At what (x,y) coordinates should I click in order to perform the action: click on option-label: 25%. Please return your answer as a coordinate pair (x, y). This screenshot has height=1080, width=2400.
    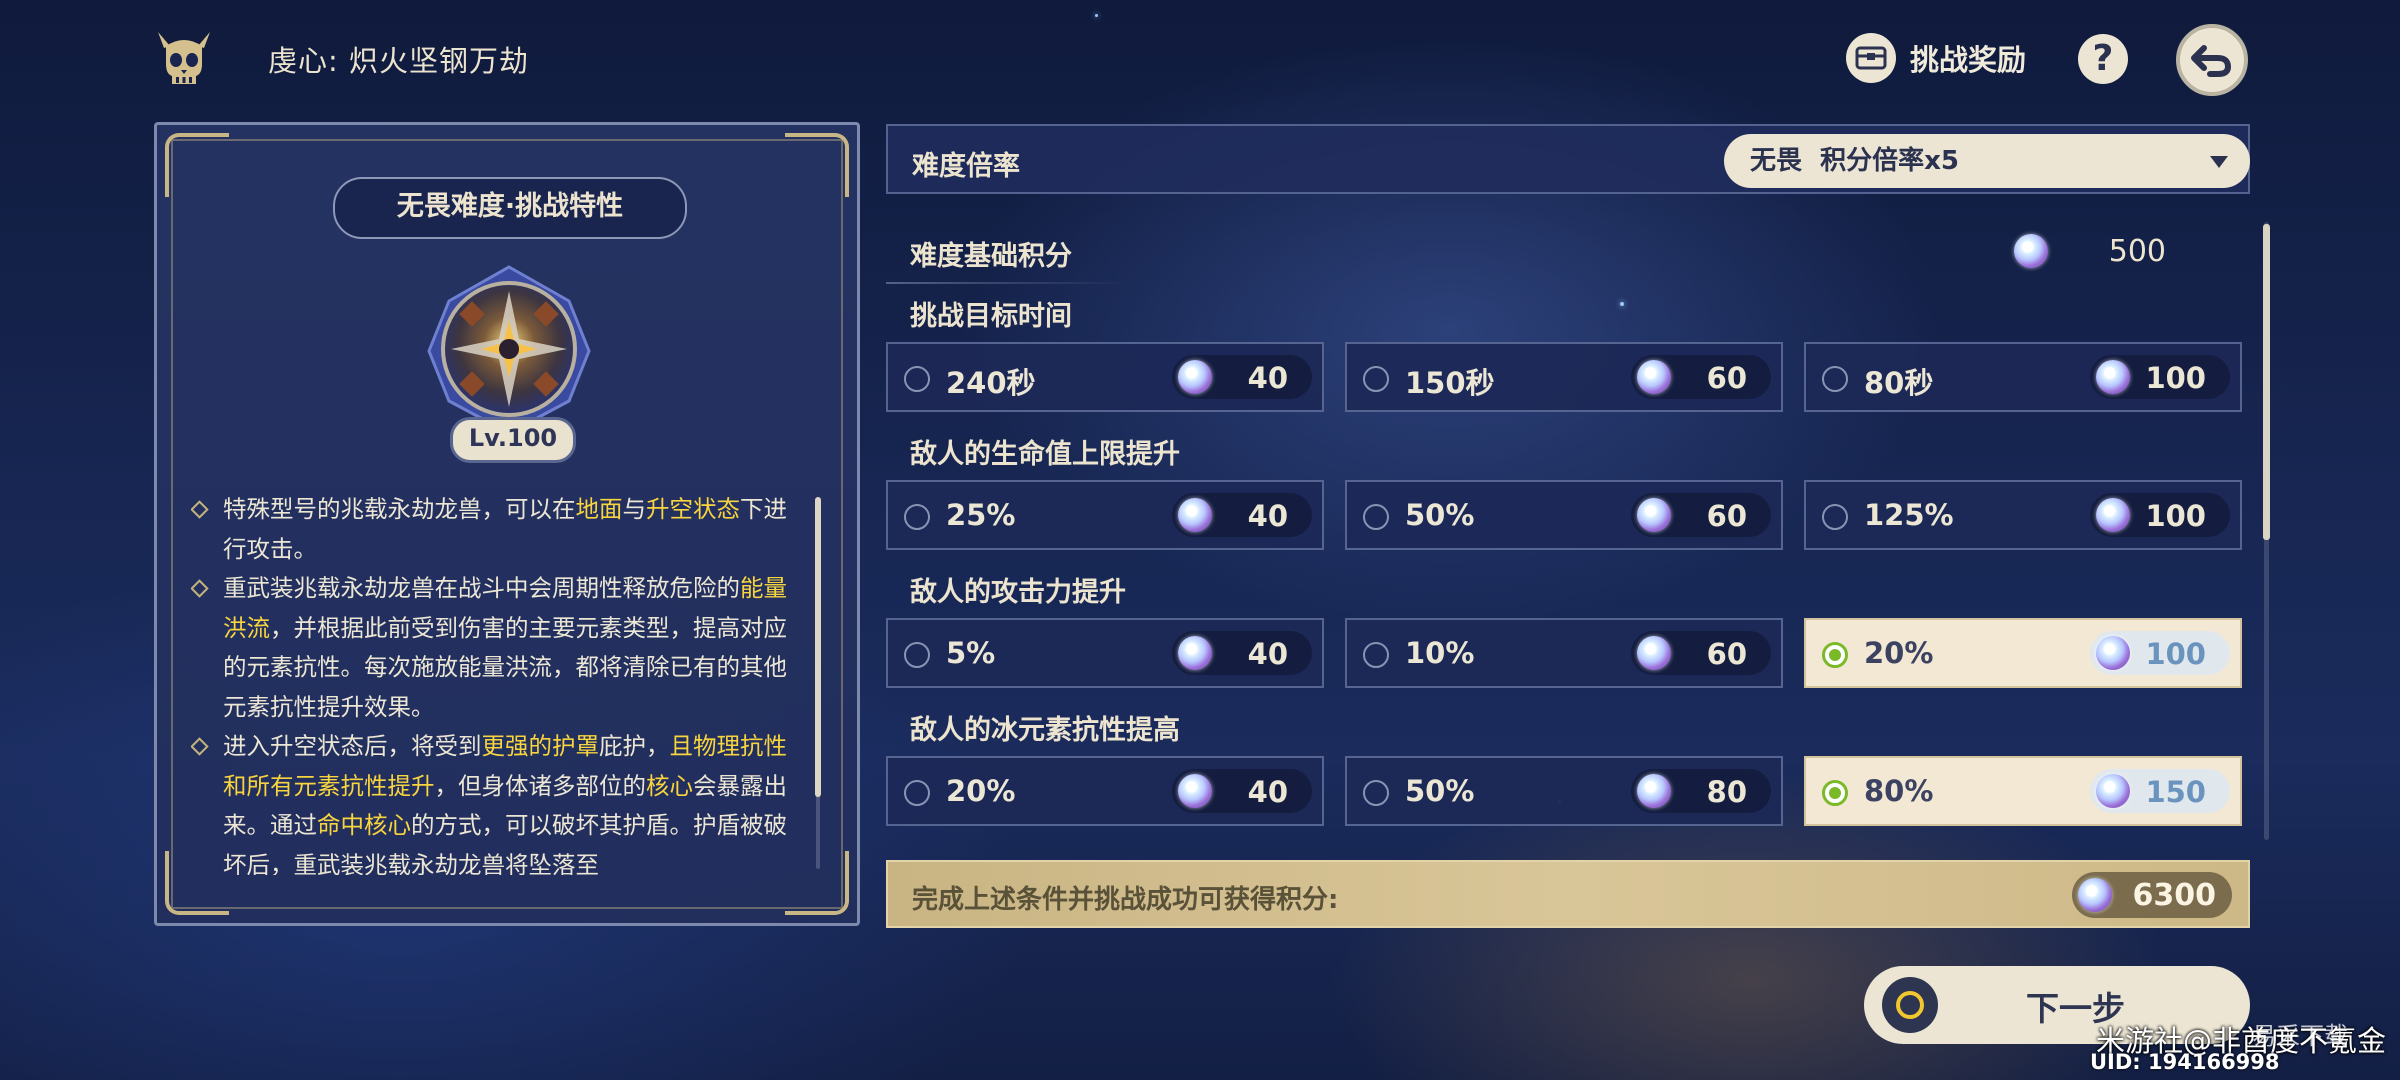
    Looking at the image, I should click on (981, 515).